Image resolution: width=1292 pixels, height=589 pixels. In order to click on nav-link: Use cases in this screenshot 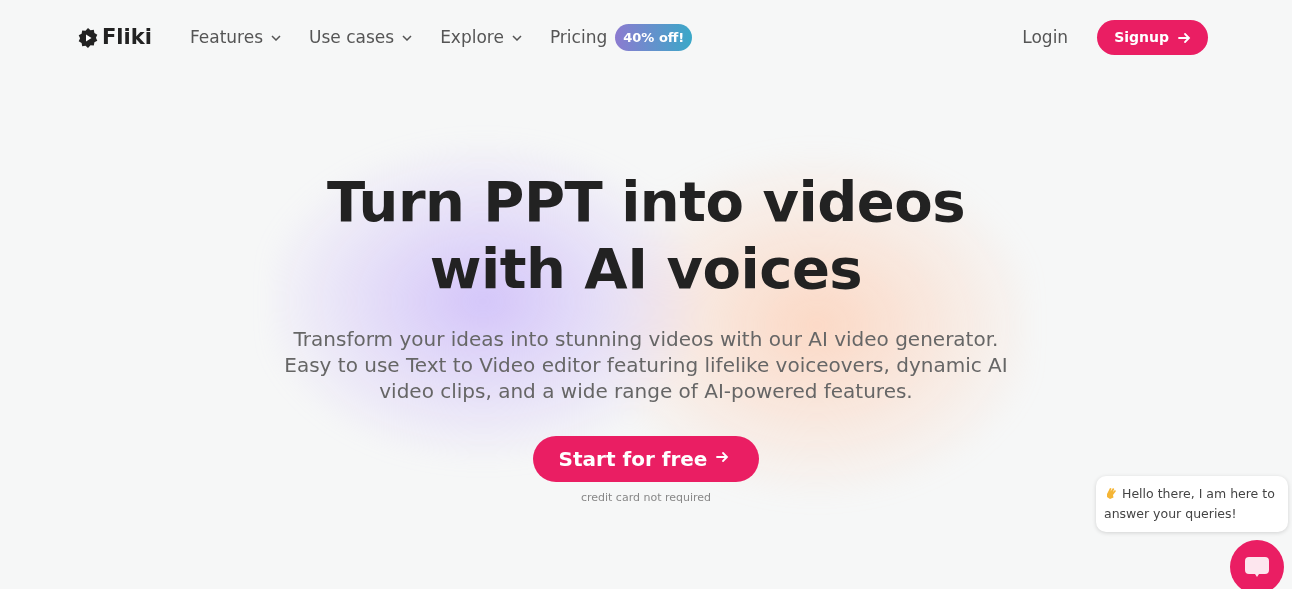, I will do `click(361, 37)`.